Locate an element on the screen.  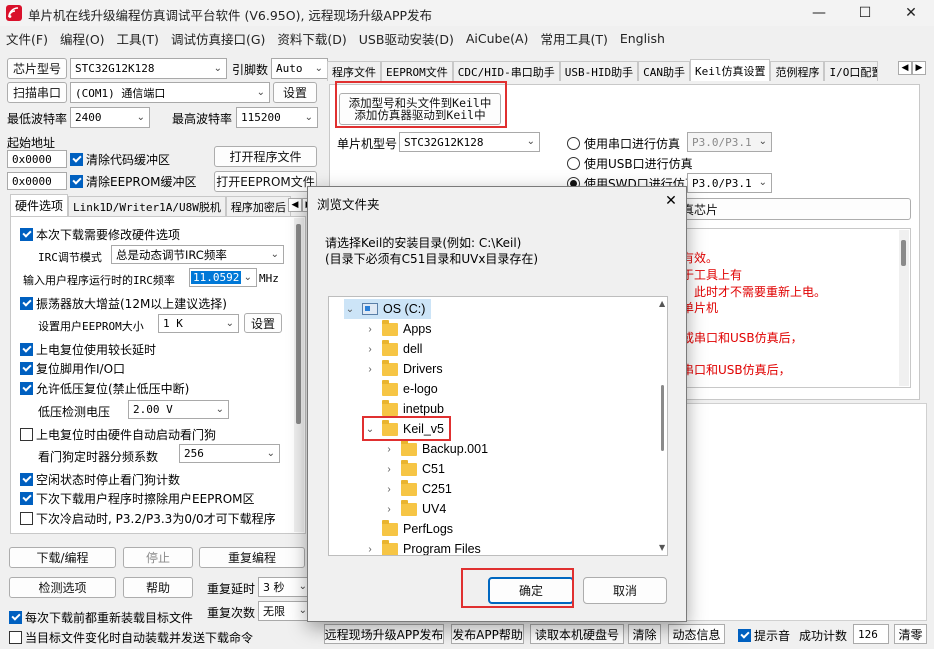
menu-debug: 调试仿真接口(G) is located at coordinates (218, 38).